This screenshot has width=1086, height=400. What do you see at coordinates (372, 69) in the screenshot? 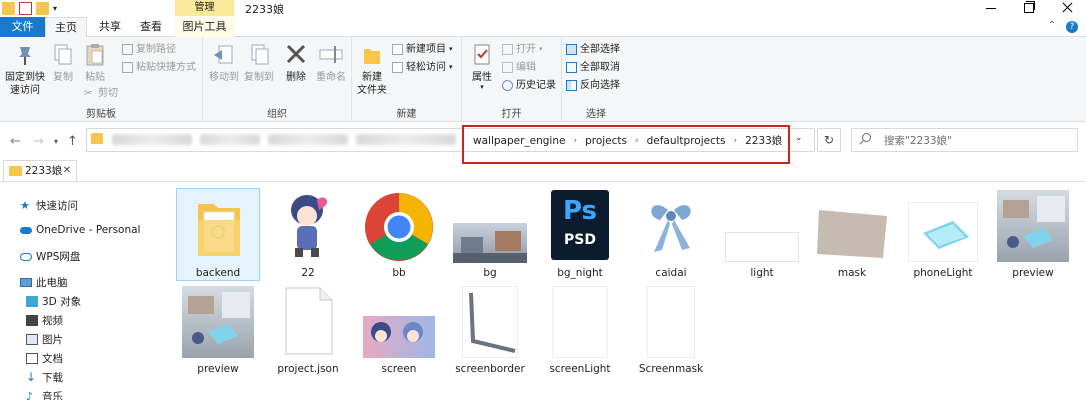
I see `new-folder-button: 新建 文件夹` at bounding box center [372, 69].